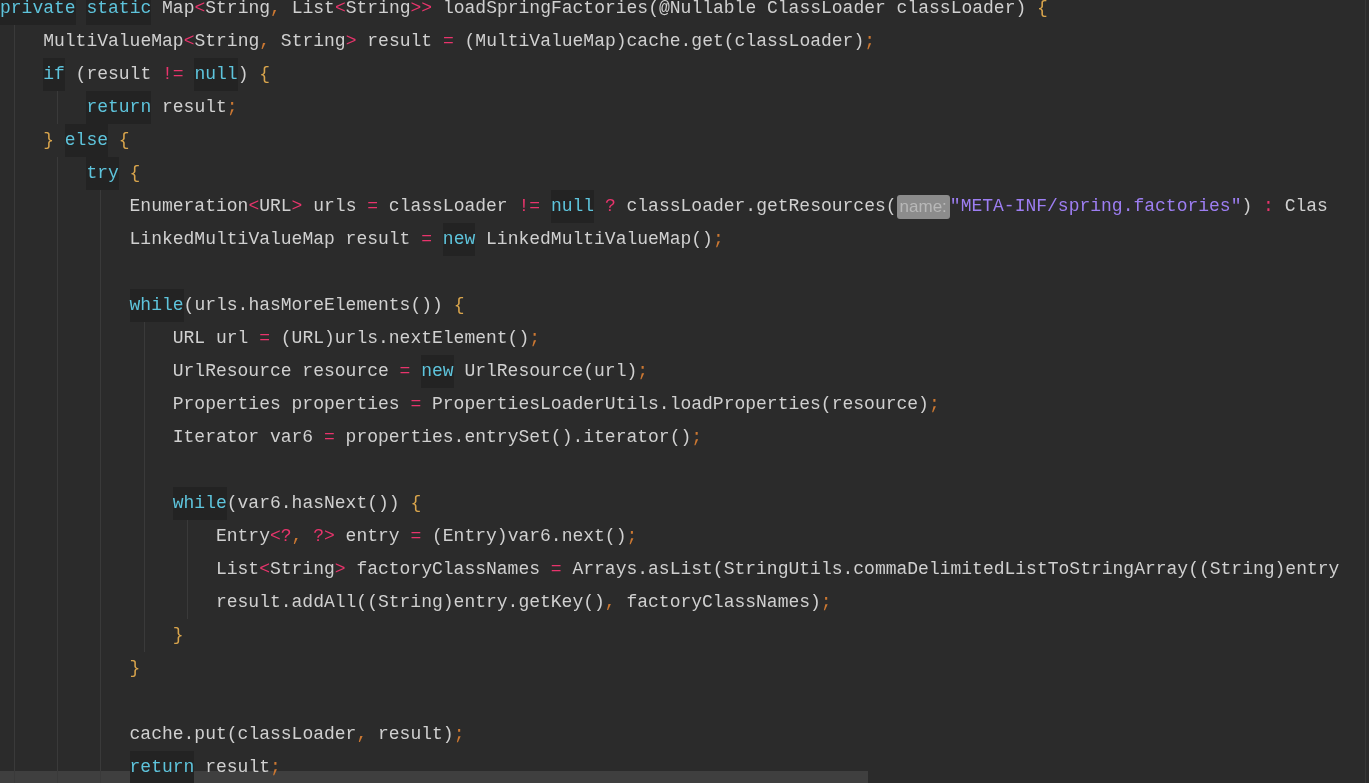  What do you see at coordinates (86, 140) in the screenshot?
I see `code-line: } else {` at bounding box center [86, 140].